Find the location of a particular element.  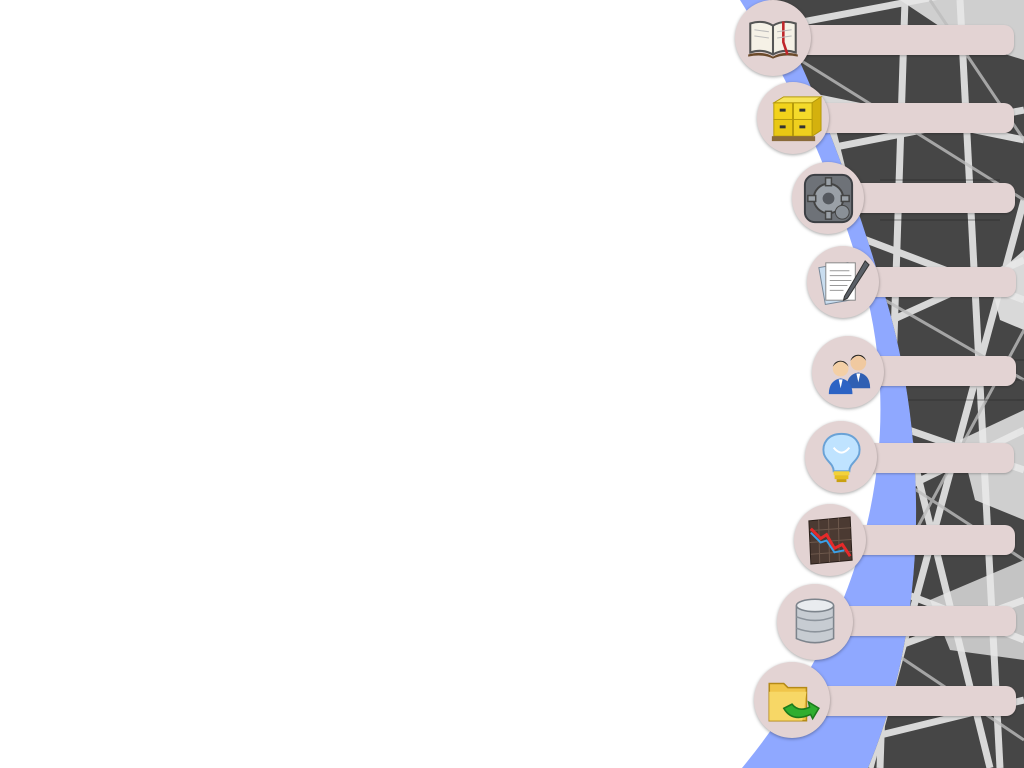

menu-button-book is located at coordinates (773, 38).